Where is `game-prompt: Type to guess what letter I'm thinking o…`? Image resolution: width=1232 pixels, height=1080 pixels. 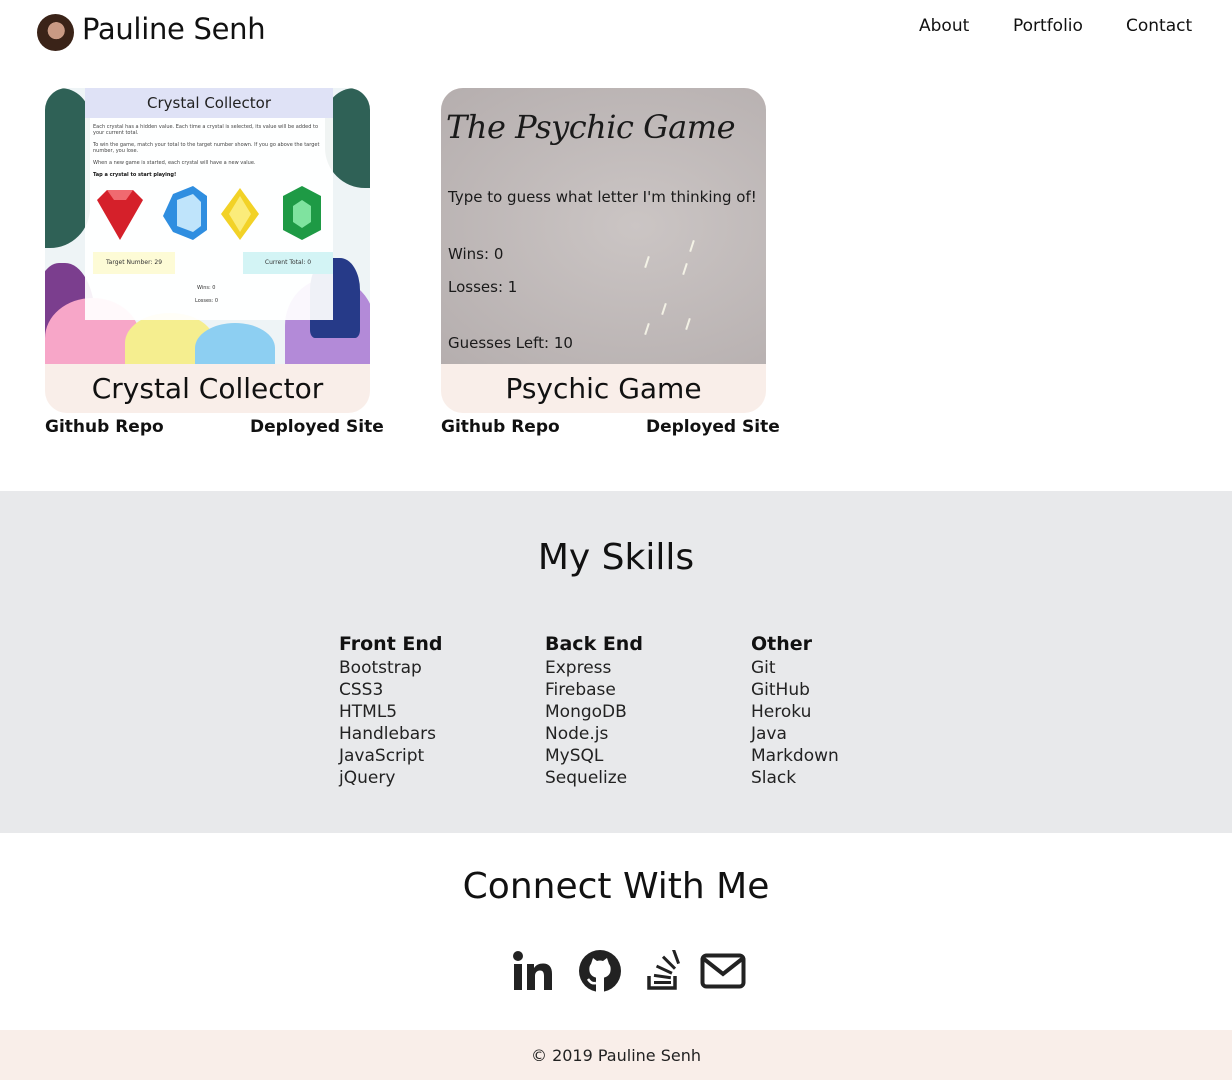 game-prompt: Type to guess what letter I'm thinking o… is located at coordinates (602, 197).